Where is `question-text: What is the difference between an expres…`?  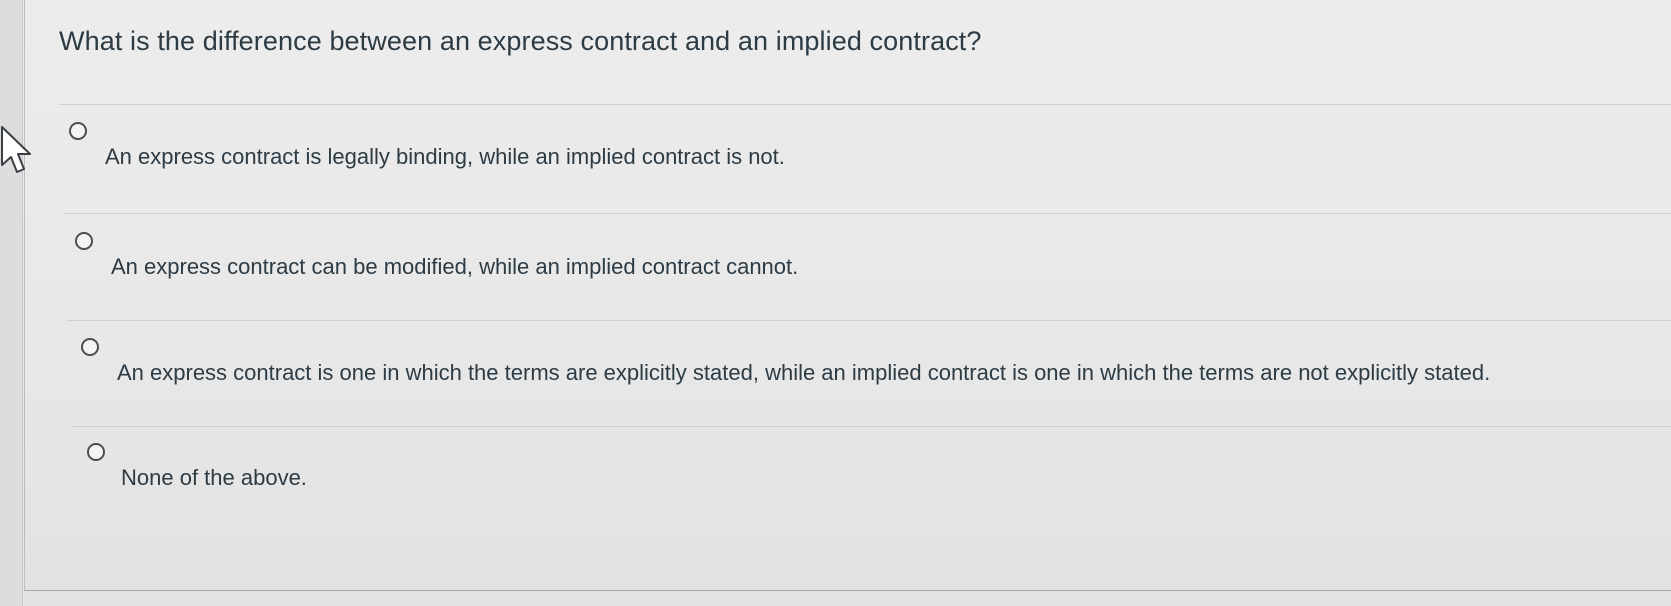 question-text: What is the difference between an expres… is located at coordinates (520, 41).